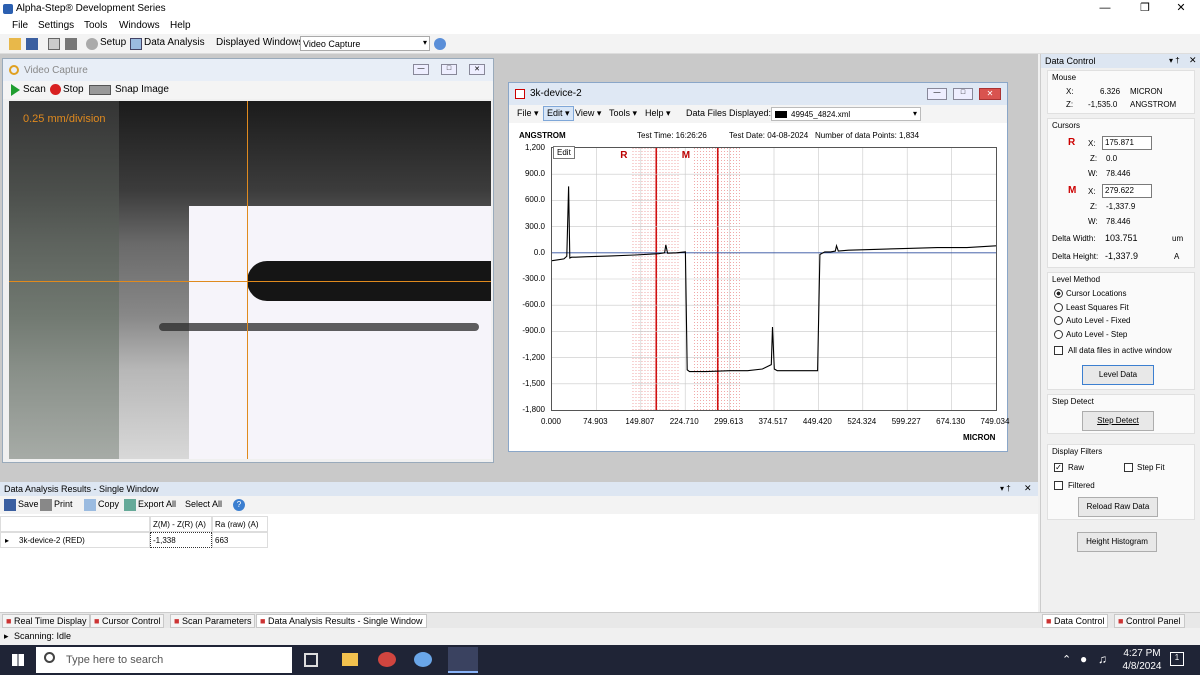 Image resolution: width=1200 pixels, height=675 pixels. Describe the element at coordinates (423, 659) in the screenshot. I see `paint-icon` at that location.